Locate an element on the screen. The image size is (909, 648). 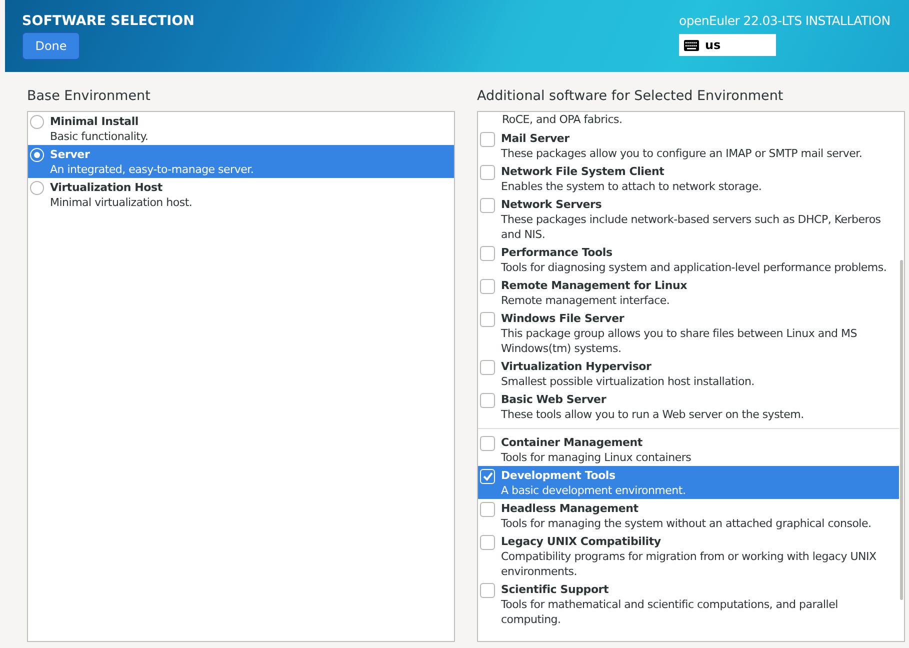
option-name: Network File System Client is located at coordinates (583, 171).